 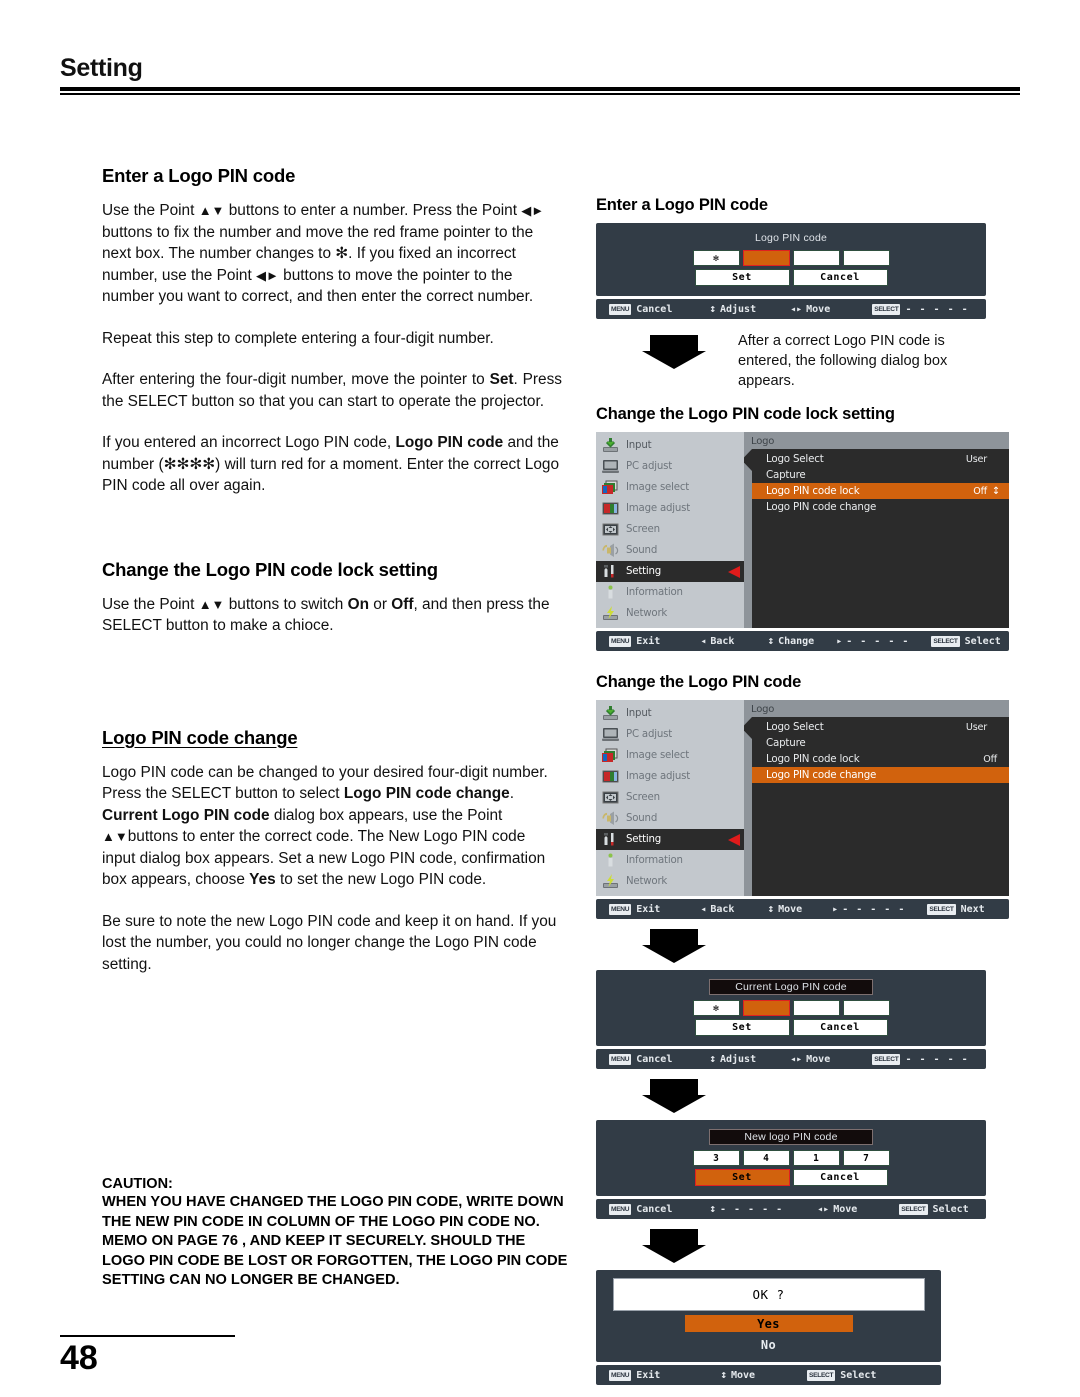 What do you see at coordinates (874, 909) in the screenshot?
I see `hint3-label-right: - - - - -` at bounding box center [874, 909].